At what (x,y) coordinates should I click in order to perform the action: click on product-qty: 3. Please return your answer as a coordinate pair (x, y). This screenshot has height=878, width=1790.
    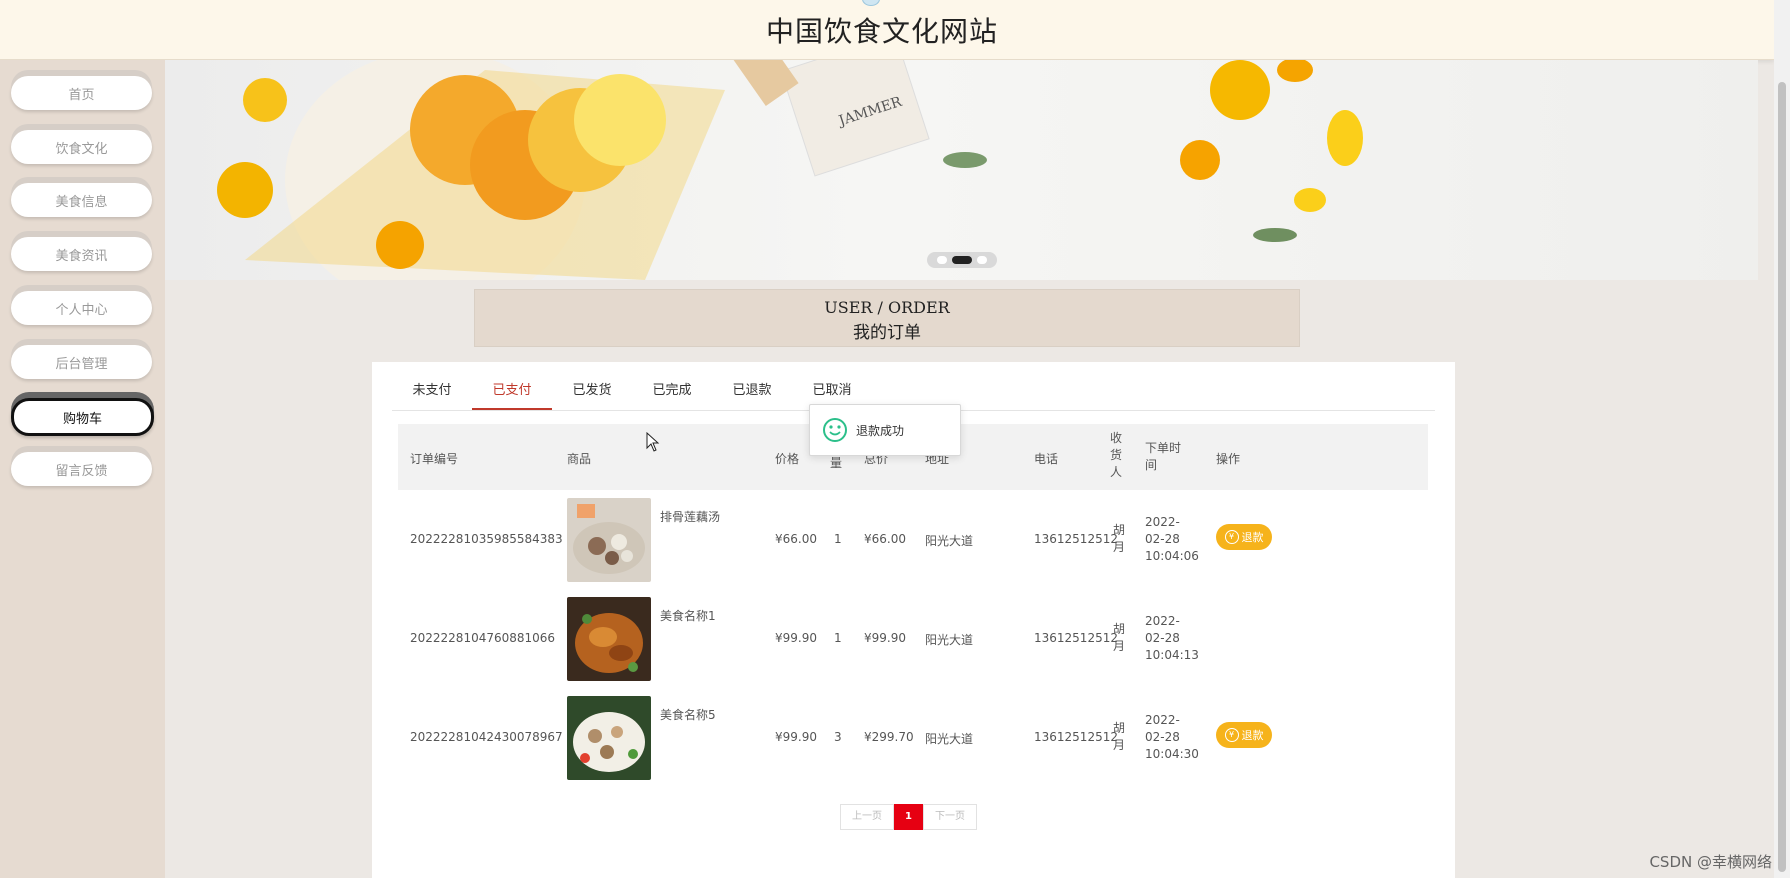
    Looking at the image, I should click on (838, 737).